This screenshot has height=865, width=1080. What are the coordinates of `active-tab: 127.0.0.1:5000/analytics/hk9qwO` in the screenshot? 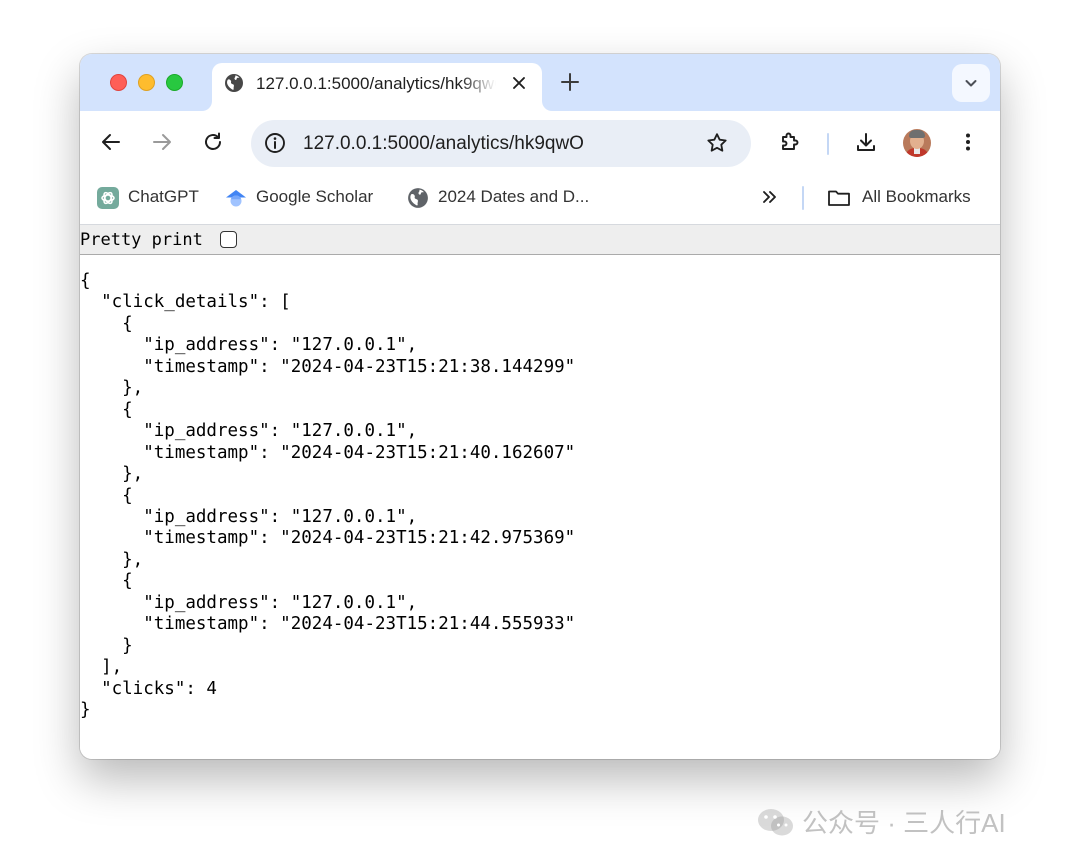 It's located at (377, 87).